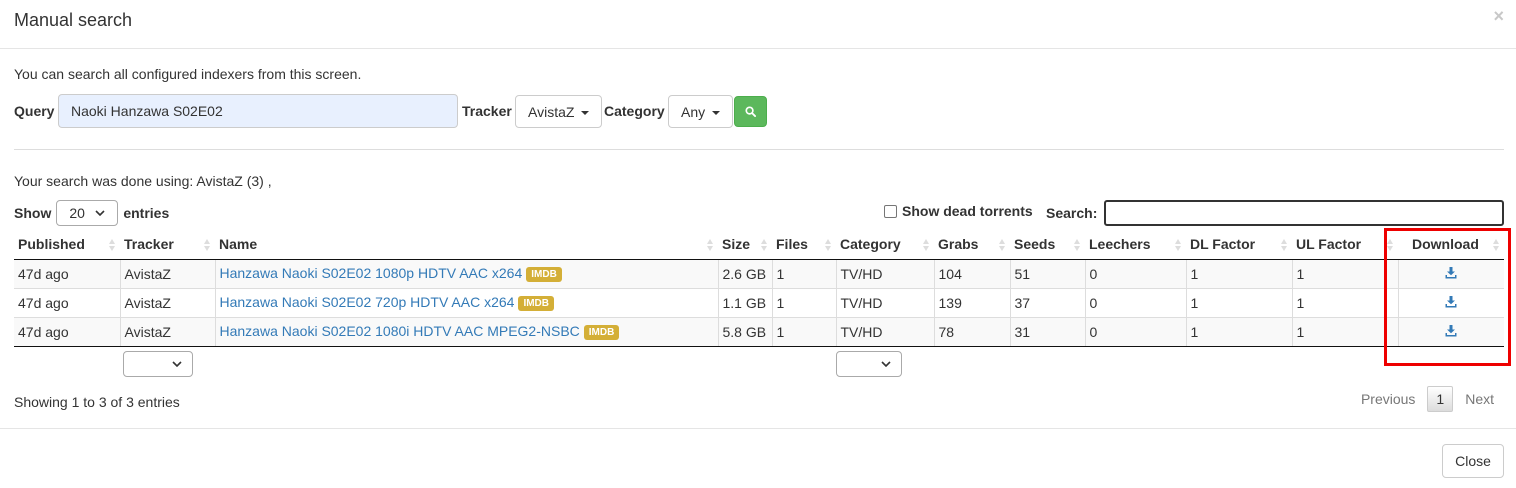  What do you see at coordinates (971, 331) in the screenshot?
I see `cell-grabs: 78` at bounding box center [971, 331].